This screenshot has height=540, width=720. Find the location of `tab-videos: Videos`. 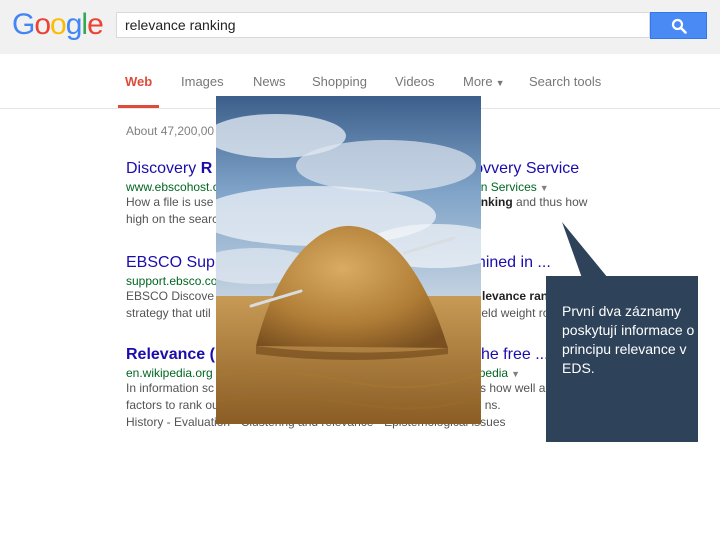

tab-videos: Videos is located at coordinates (415, 81).